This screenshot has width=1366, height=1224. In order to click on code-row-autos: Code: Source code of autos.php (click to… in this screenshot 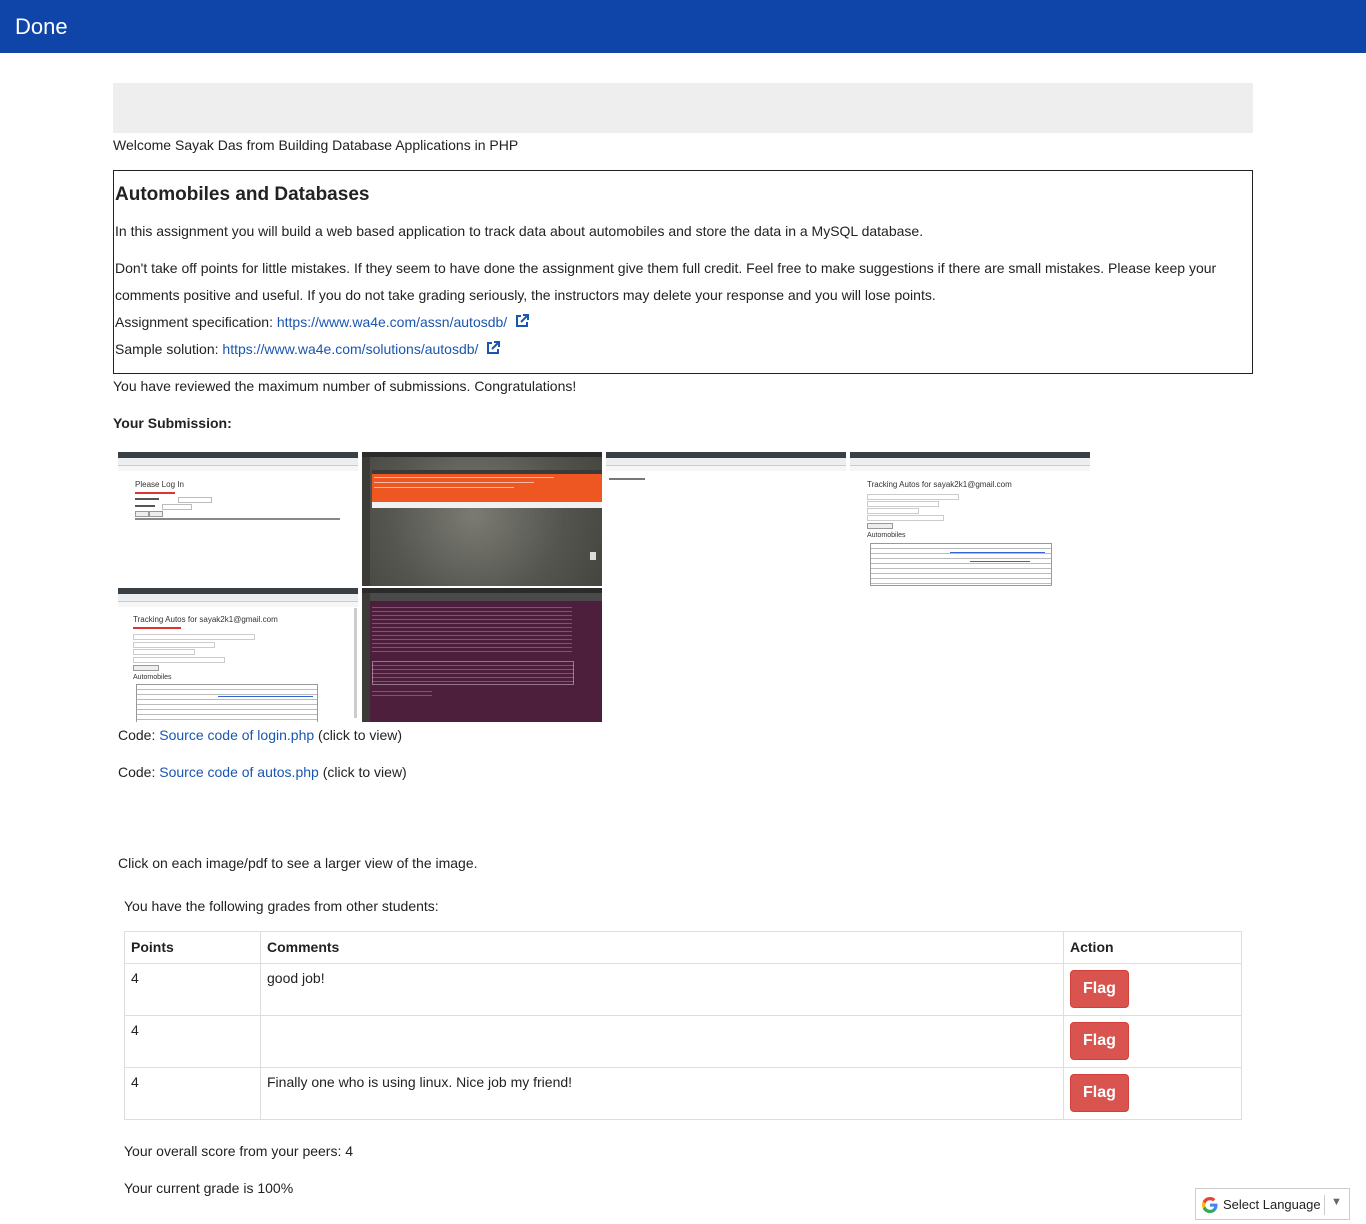, I will do `click(262, 772)`.